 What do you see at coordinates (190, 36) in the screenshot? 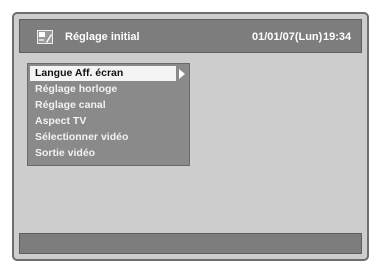
I see `title-bar: Réglage initial 01/01/07(Lun) 19:34` at bounding box center [190, 36].